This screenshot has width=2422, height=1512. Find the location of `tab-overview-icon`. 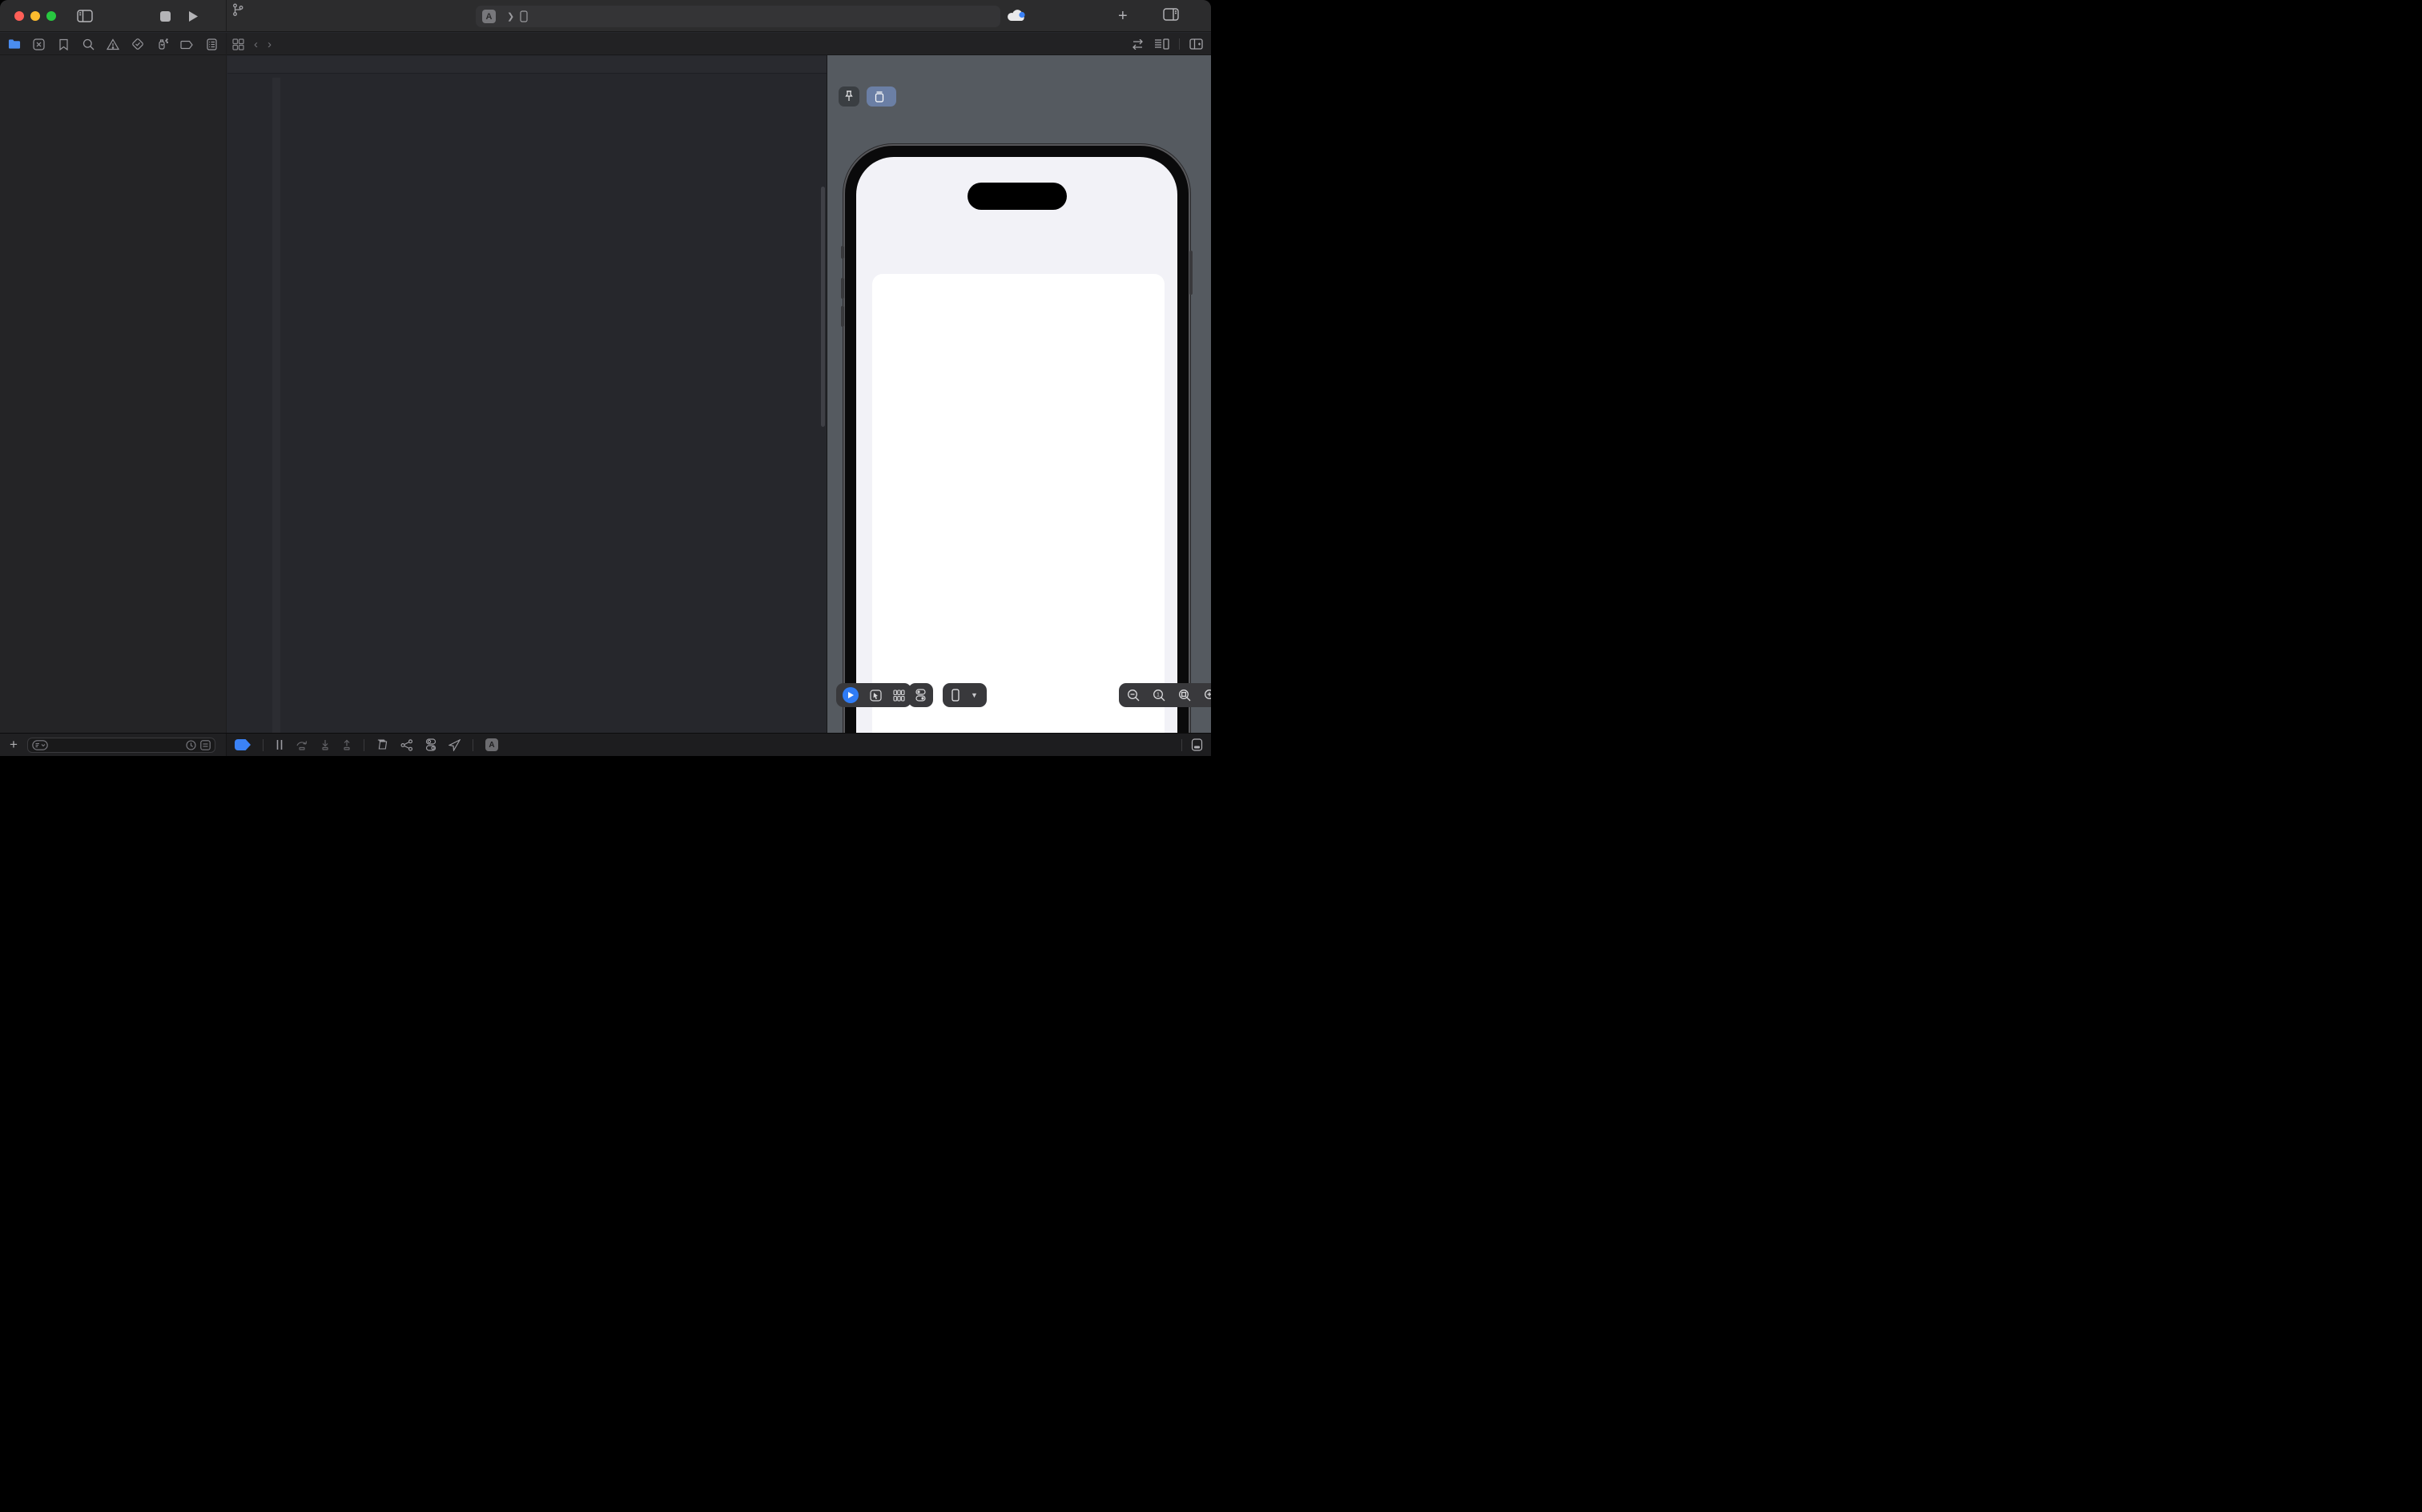

tab-overview-icon is located at coordinates (238, 44).